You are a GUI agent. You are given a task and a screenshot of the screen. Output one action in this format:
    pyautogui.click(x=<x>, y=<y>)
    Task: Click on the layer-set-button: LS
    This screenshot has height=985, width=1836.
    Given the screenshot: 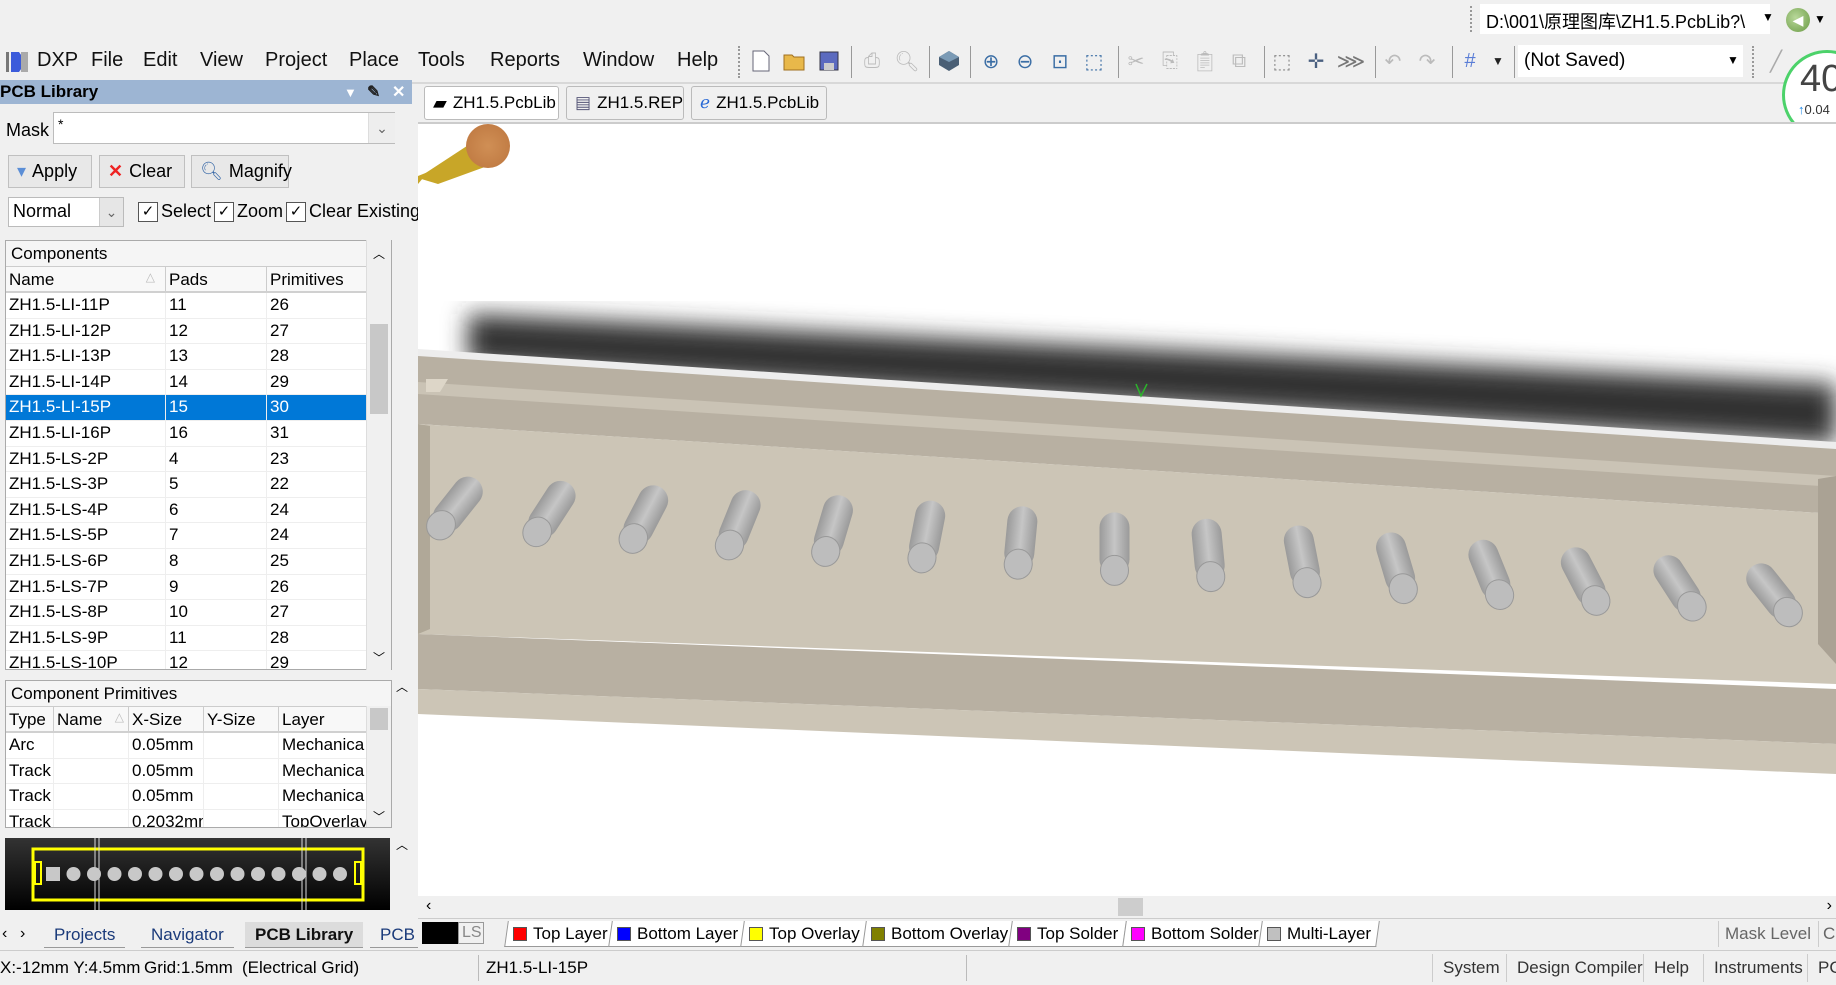 What is the action you would take?
    pyautogui.click(x=471, y=933)
    